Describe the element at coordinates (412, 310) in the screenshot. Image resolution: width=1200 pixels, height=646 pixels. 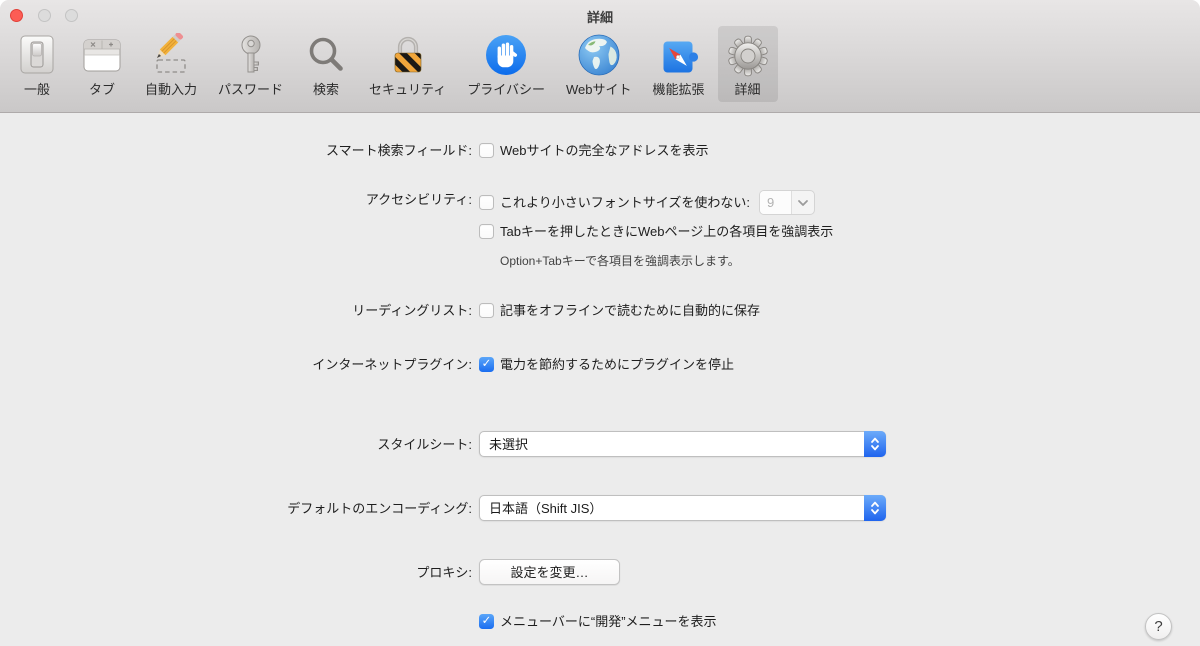
I see `reading-list-label: リーディングリスト:` at that location.